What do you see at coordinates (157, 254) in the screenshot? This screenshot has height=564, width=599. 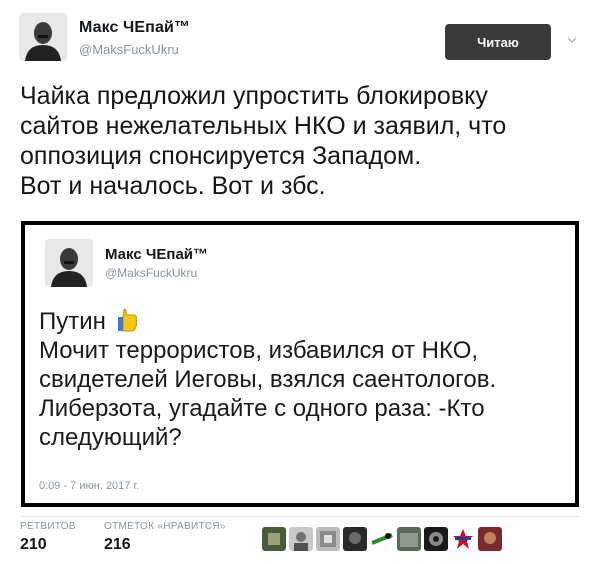 I see `quoted-author-name: Макс ЧЕпай™` at bounding box center [157, 254].